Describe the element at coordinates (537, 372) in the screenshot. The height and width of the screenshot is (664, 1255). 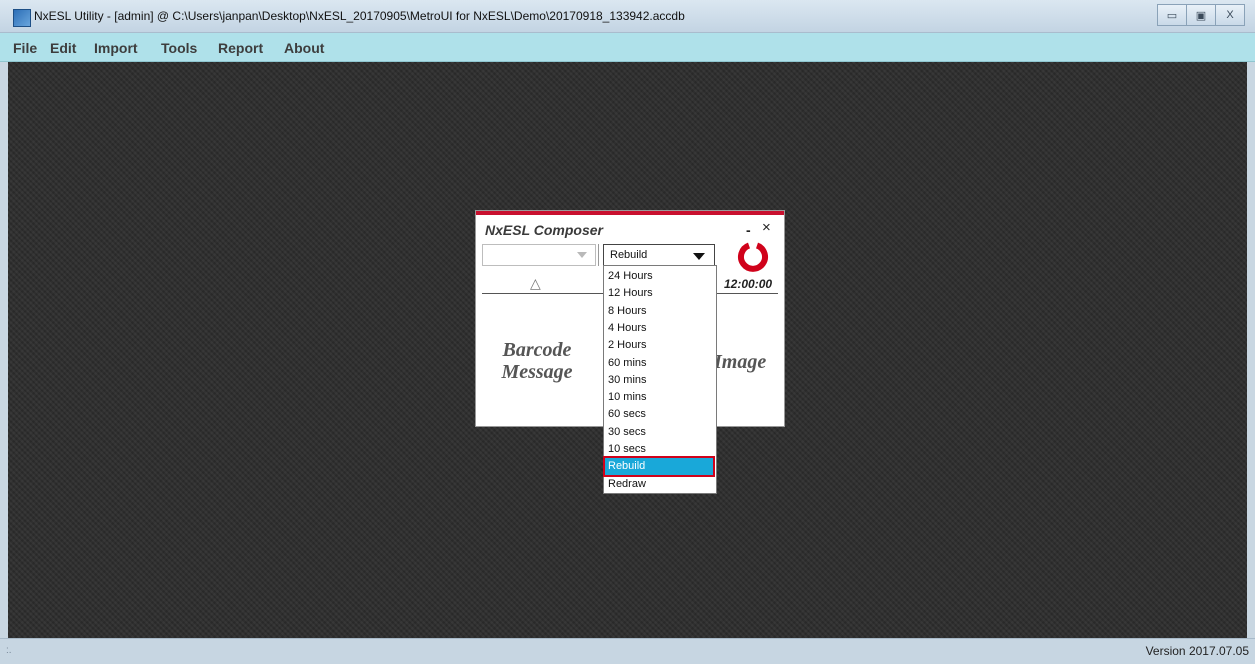
I see `barcode-label-line2: Message` at that location.